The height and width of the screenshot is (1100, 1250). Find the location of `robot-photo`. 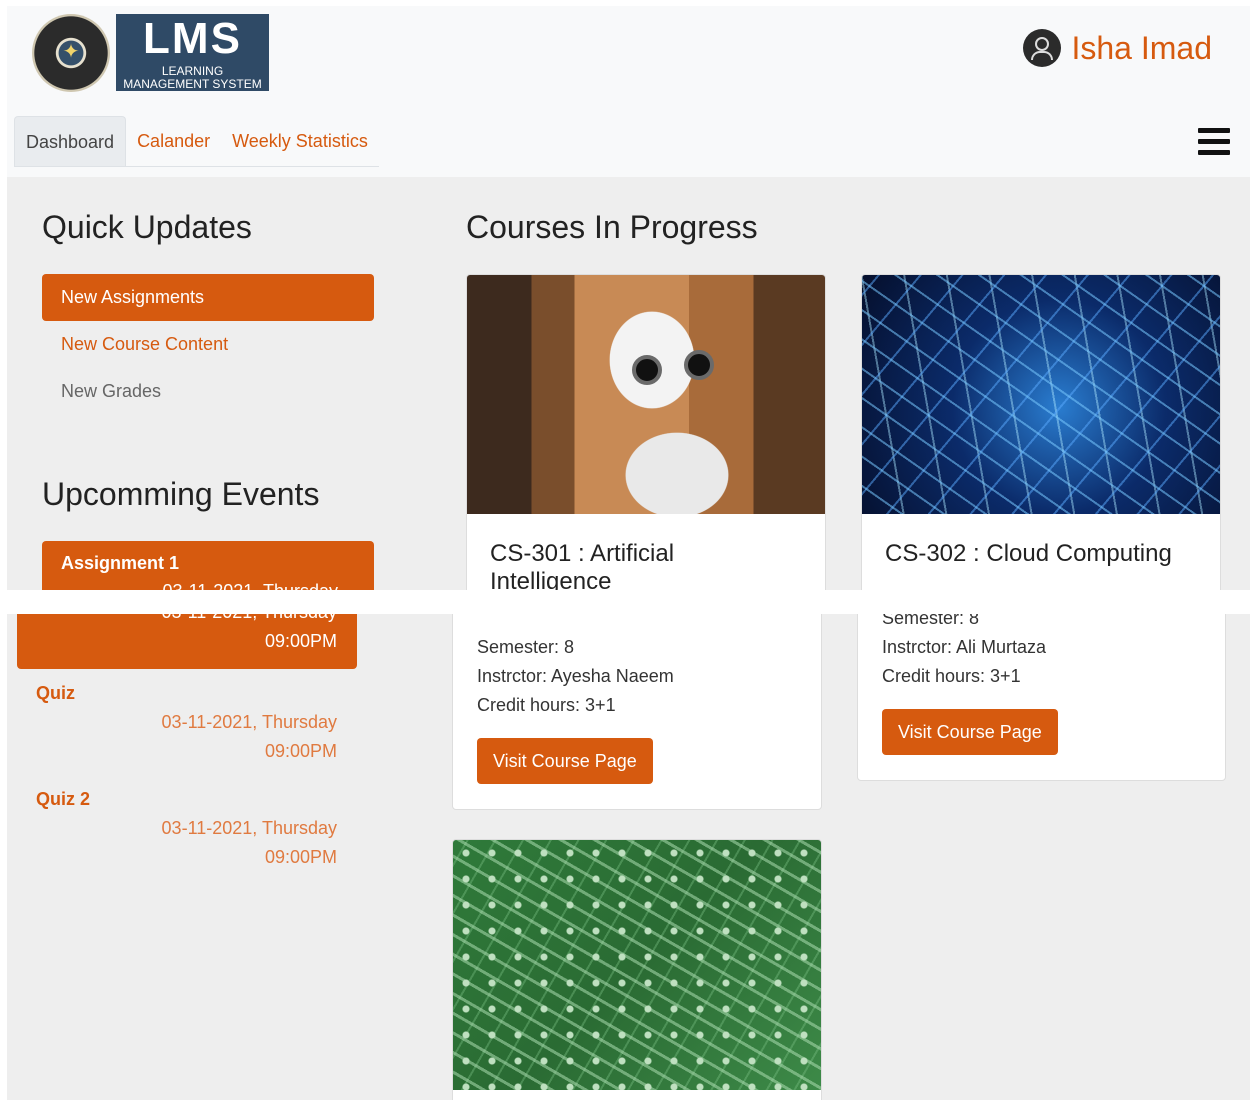

robot-photo is located at coordinates (646, 394).